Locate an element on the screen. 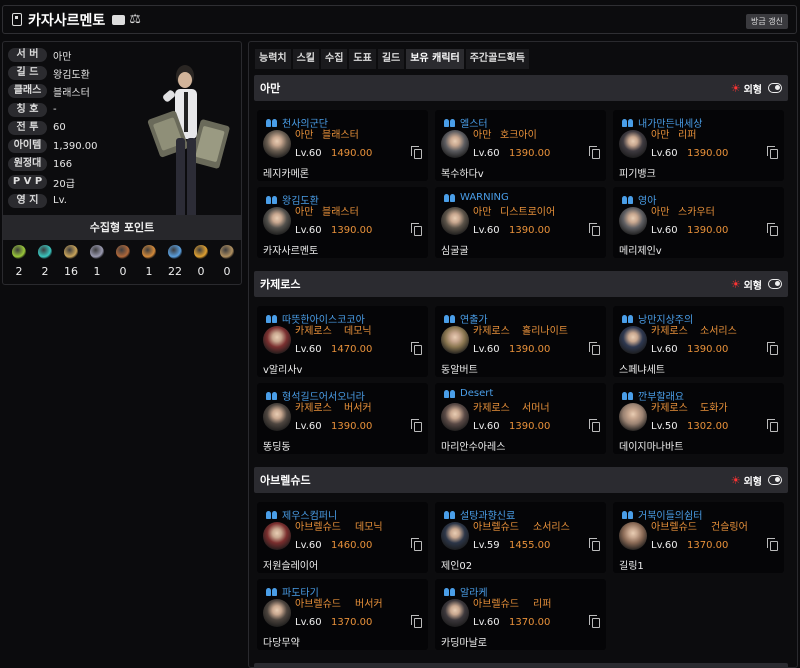 The image size is (800, 668). item-level: 1460.00 is located at coordinates (352, 545).